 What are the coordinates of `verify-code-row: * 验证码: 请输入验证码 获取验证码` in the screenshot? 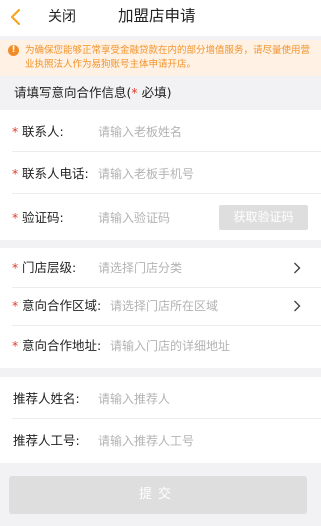 It's located at (160, 218).